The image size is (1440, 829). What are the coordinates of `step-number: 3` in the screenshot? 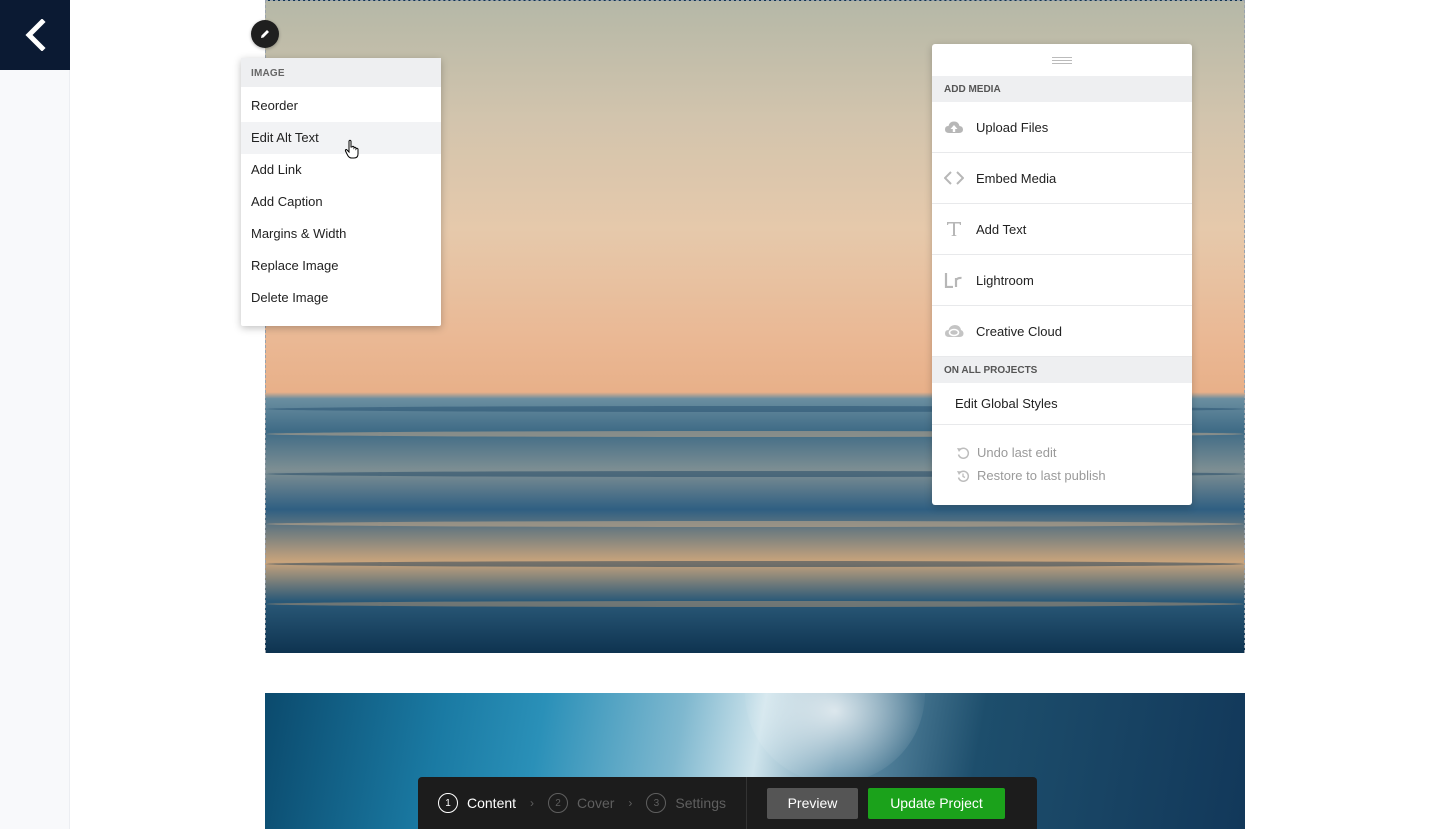 It's located at (656, 803).